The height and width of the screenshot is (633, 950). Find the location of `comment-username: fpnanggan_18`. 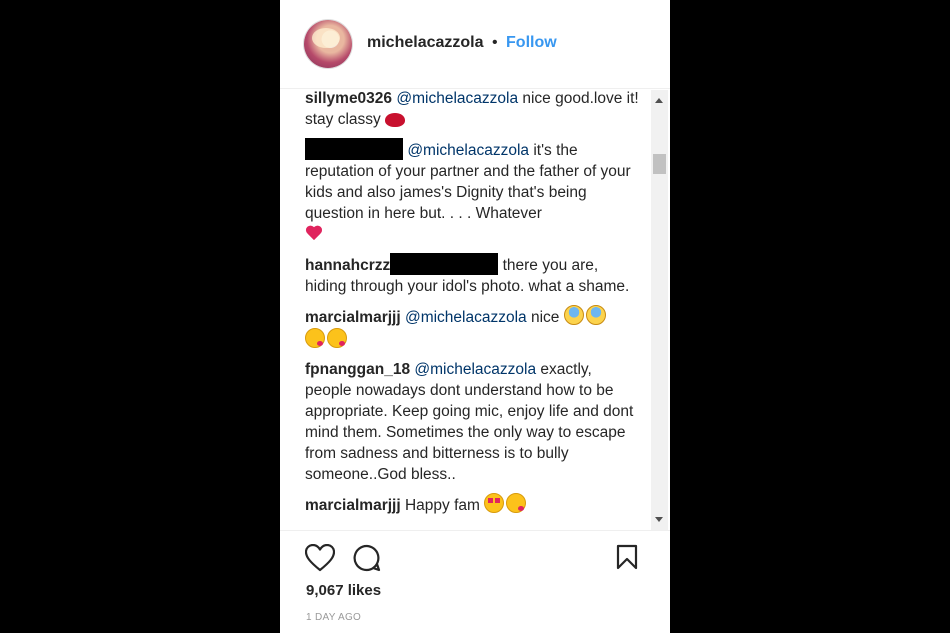

comment-username: fpnanggan_18 is located at coordinates (357, 369).